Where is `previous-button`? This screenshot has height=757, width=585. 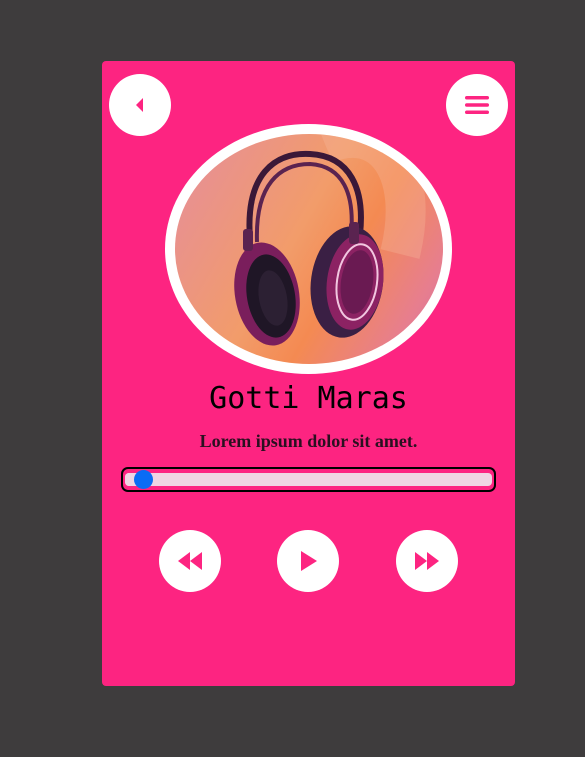 previous-button is located at coordinates (190, 561).